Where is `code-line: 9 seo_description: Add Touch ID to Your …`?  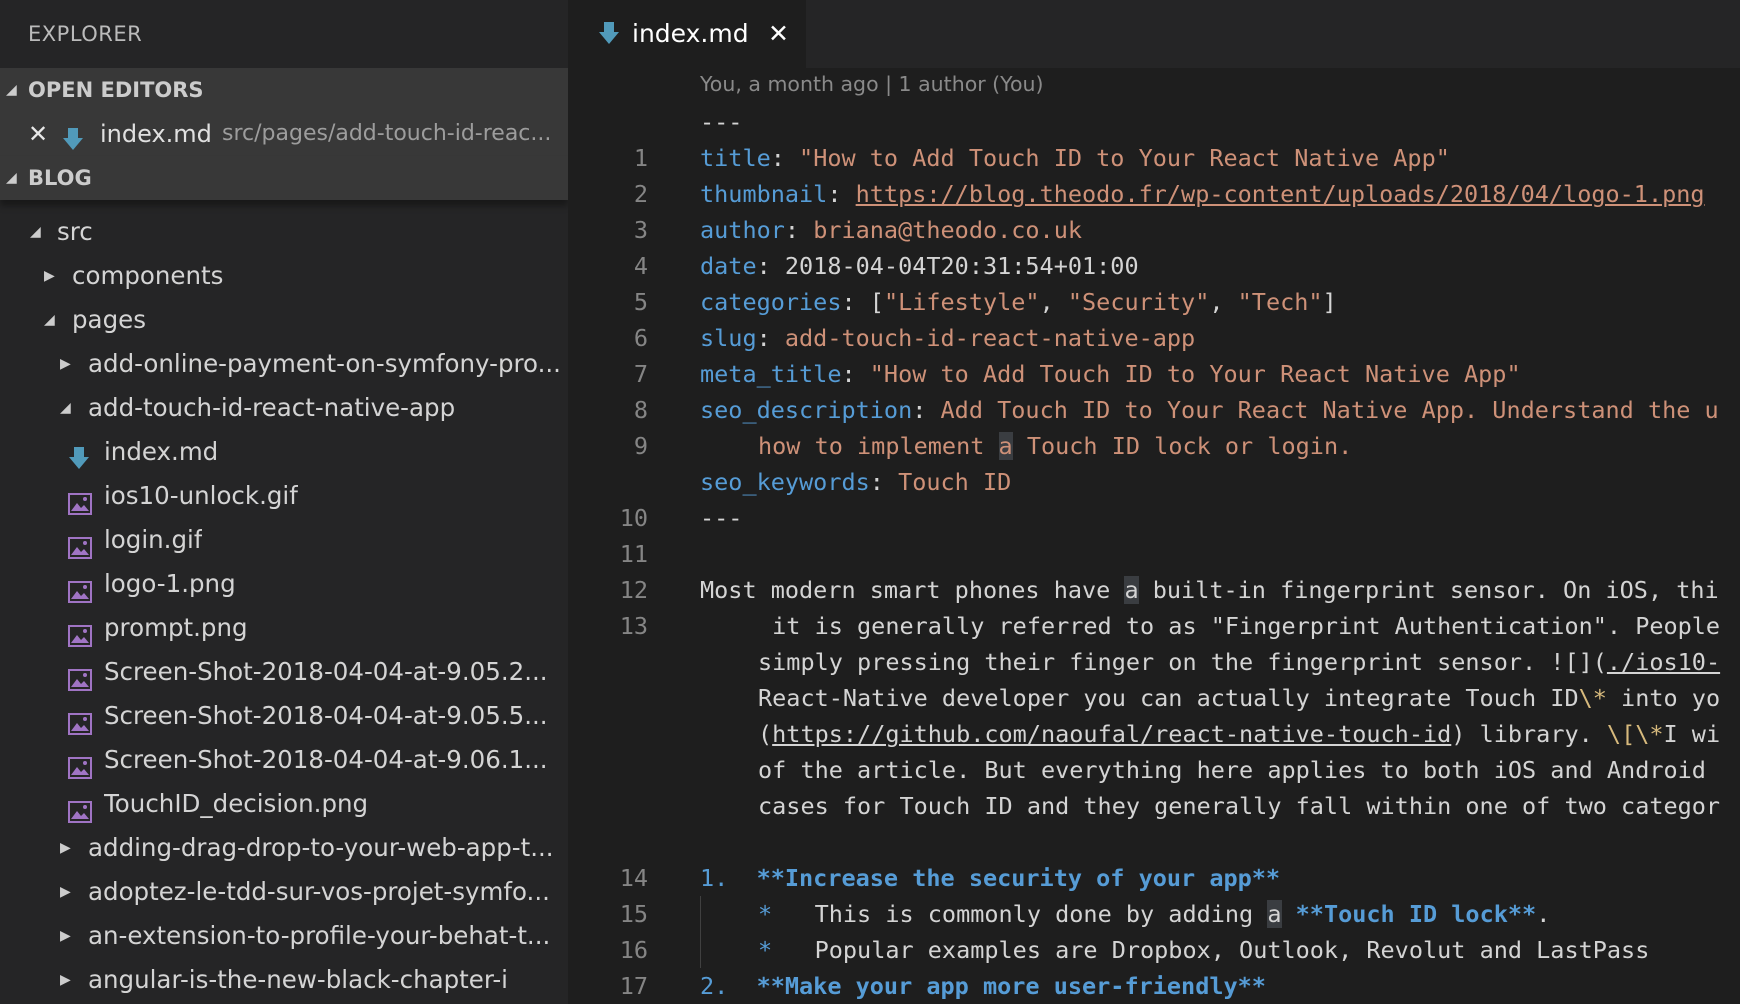
code-line: 9 seo_description: Add Touch ID to Your … is located at coordinates (1154, 426).